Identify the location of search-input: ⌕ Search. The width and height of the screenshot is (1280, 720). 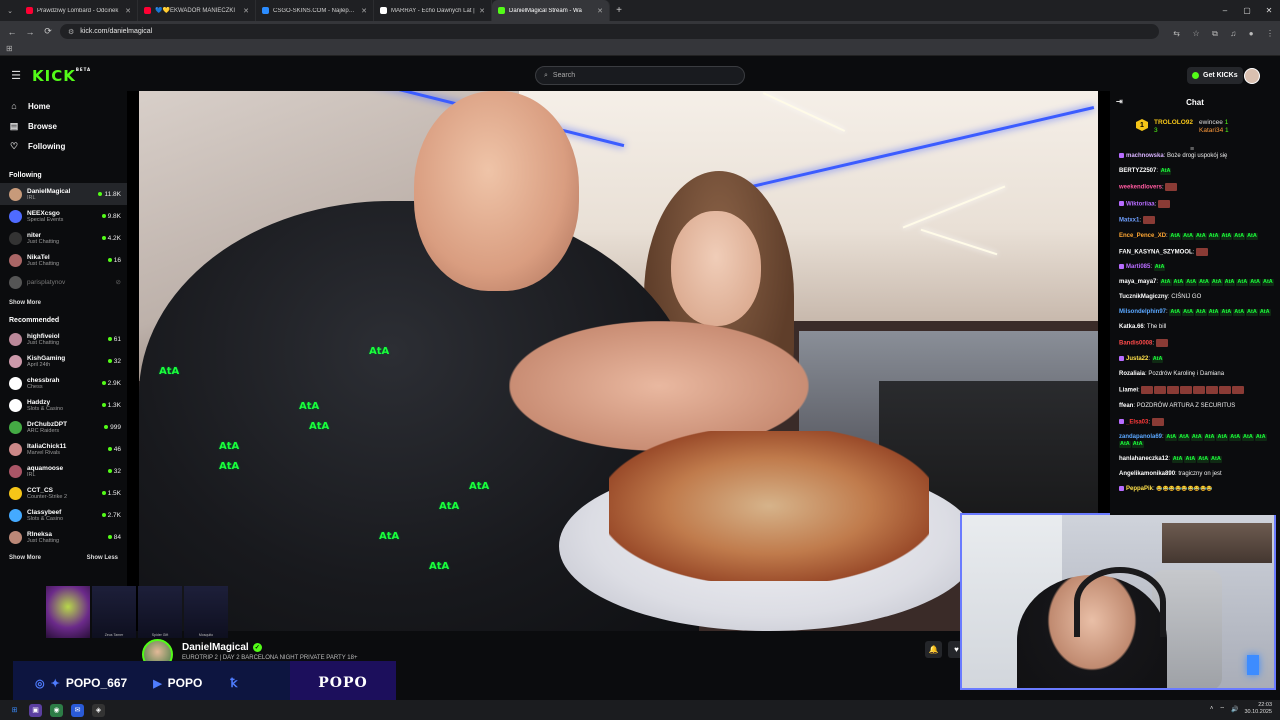
(640, 75).